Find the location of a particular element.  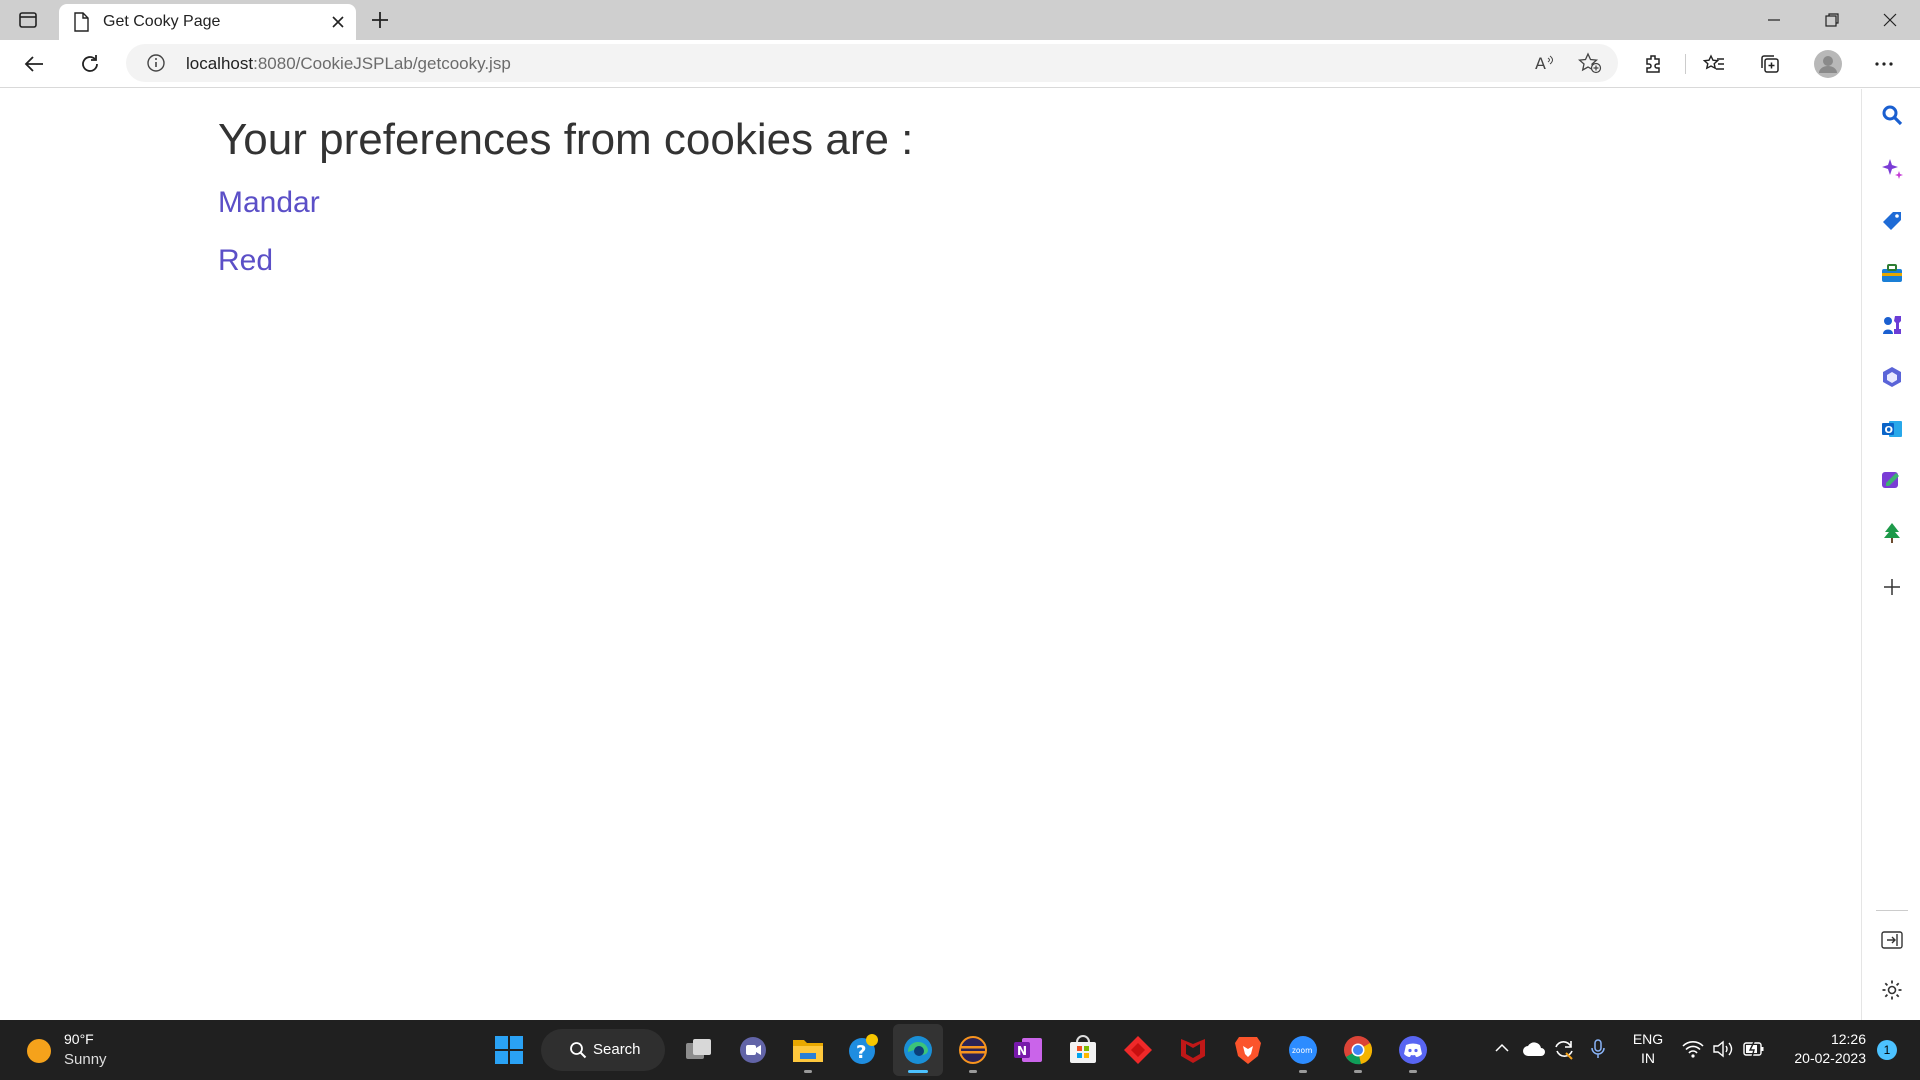

page-heading: Your preferences from cookies are : is located at coordinates (566, 139).